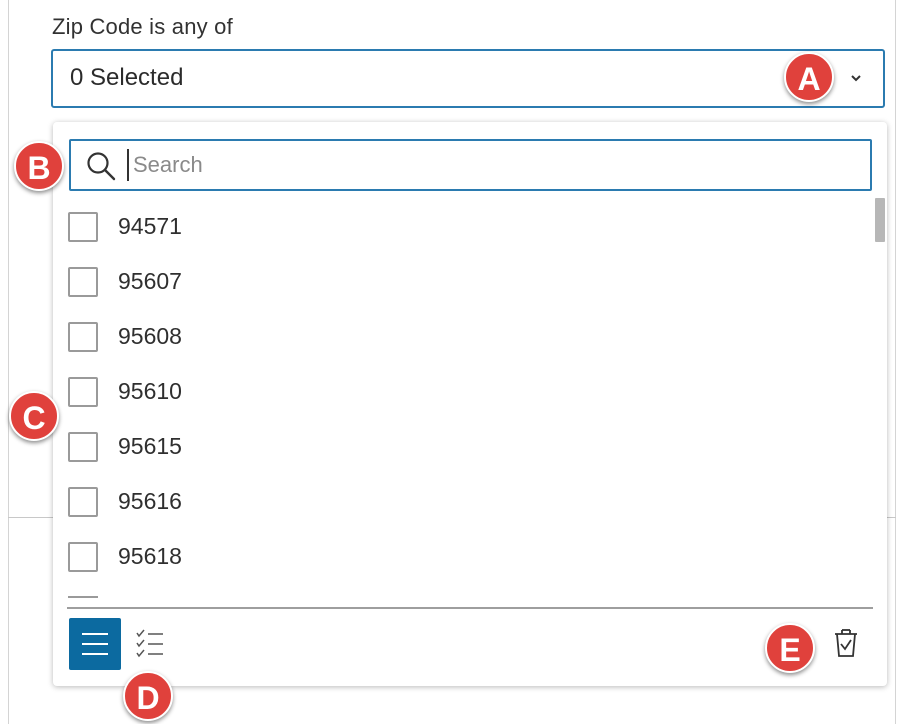 The width and height of the screenshot is (899, 724). What do you see at coordinates (856, 78) in the screenshot?
I see `chevron-down-icon` at bounding box center [856, 78].